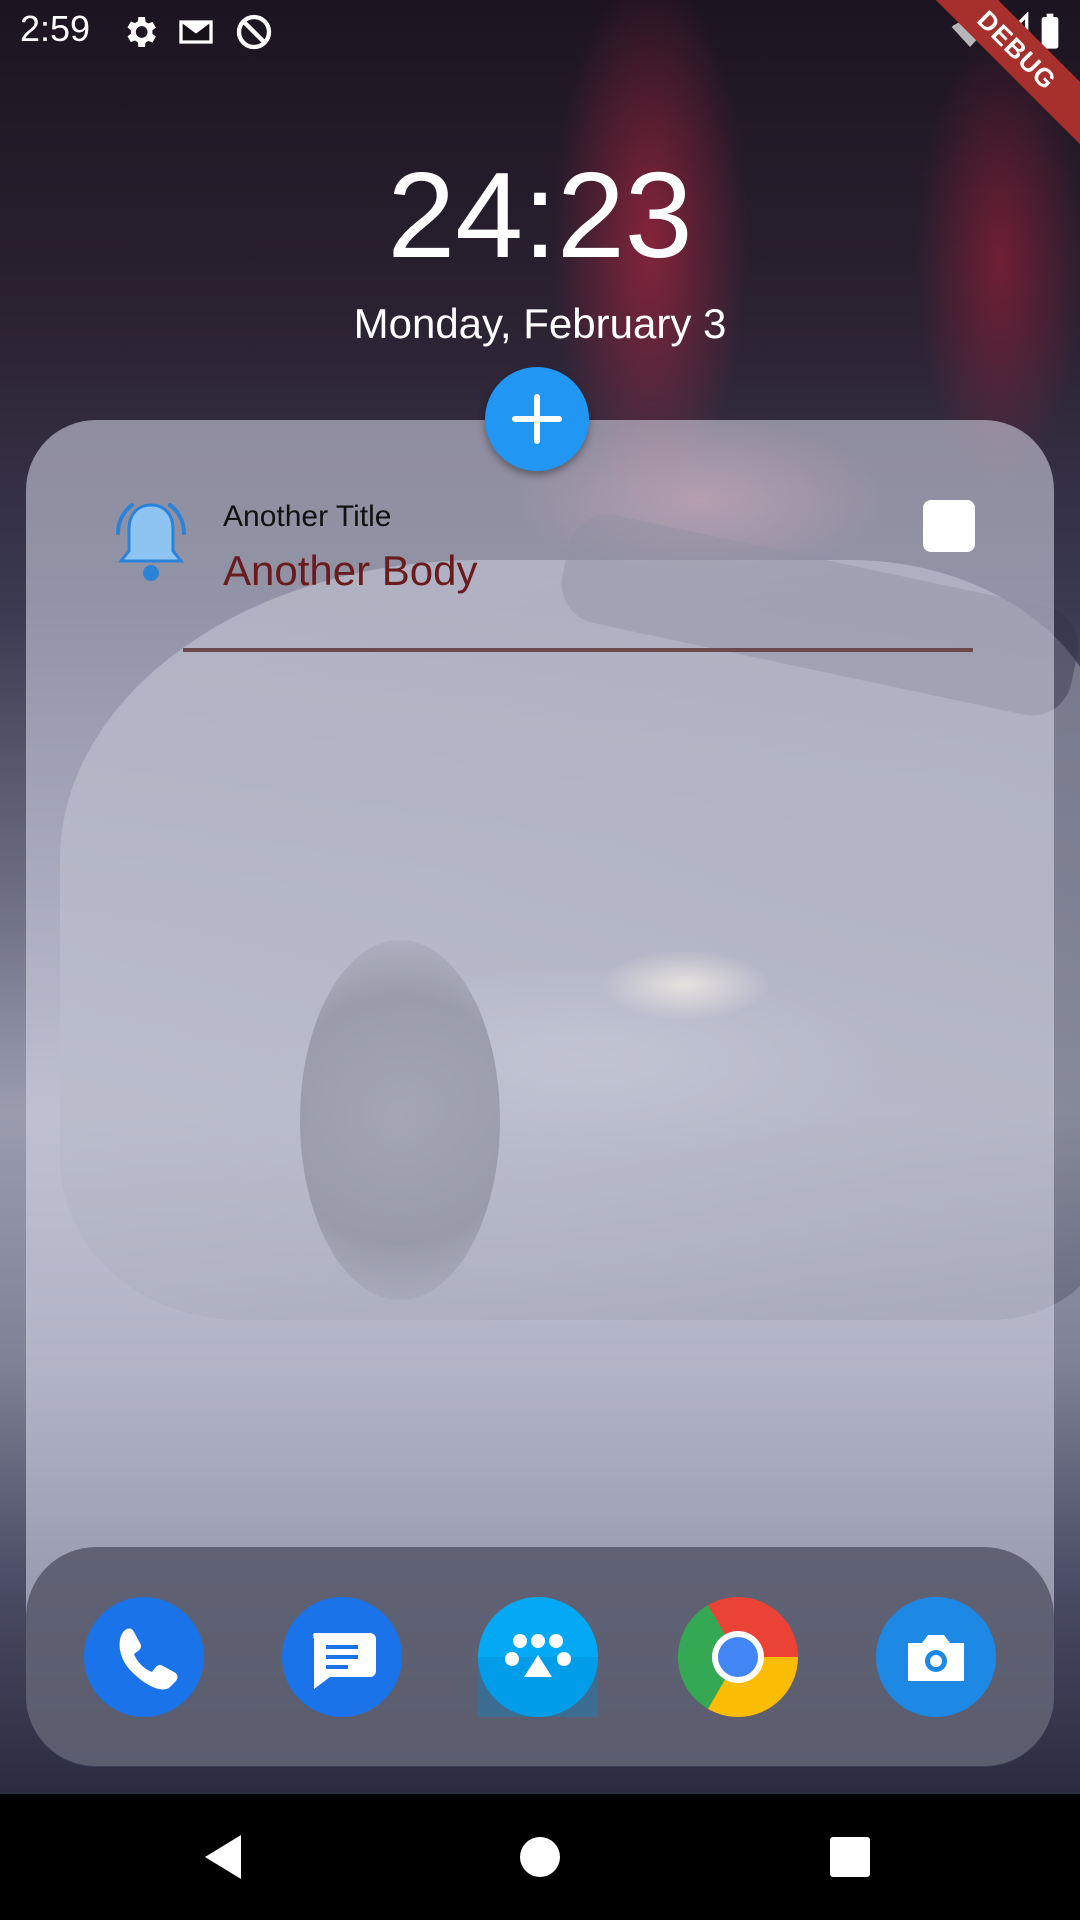 The image size is (1080, 1920). Describe the element at coordinates (307, 516) in the screenshot. I see `note-title: Another Title` at that location.